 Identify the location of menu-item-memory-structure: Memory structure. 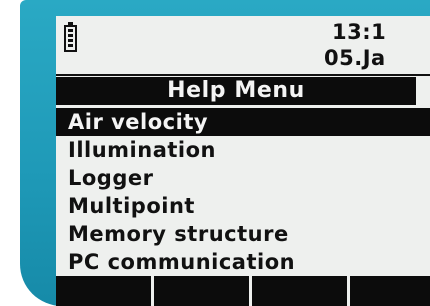
(243, 234).